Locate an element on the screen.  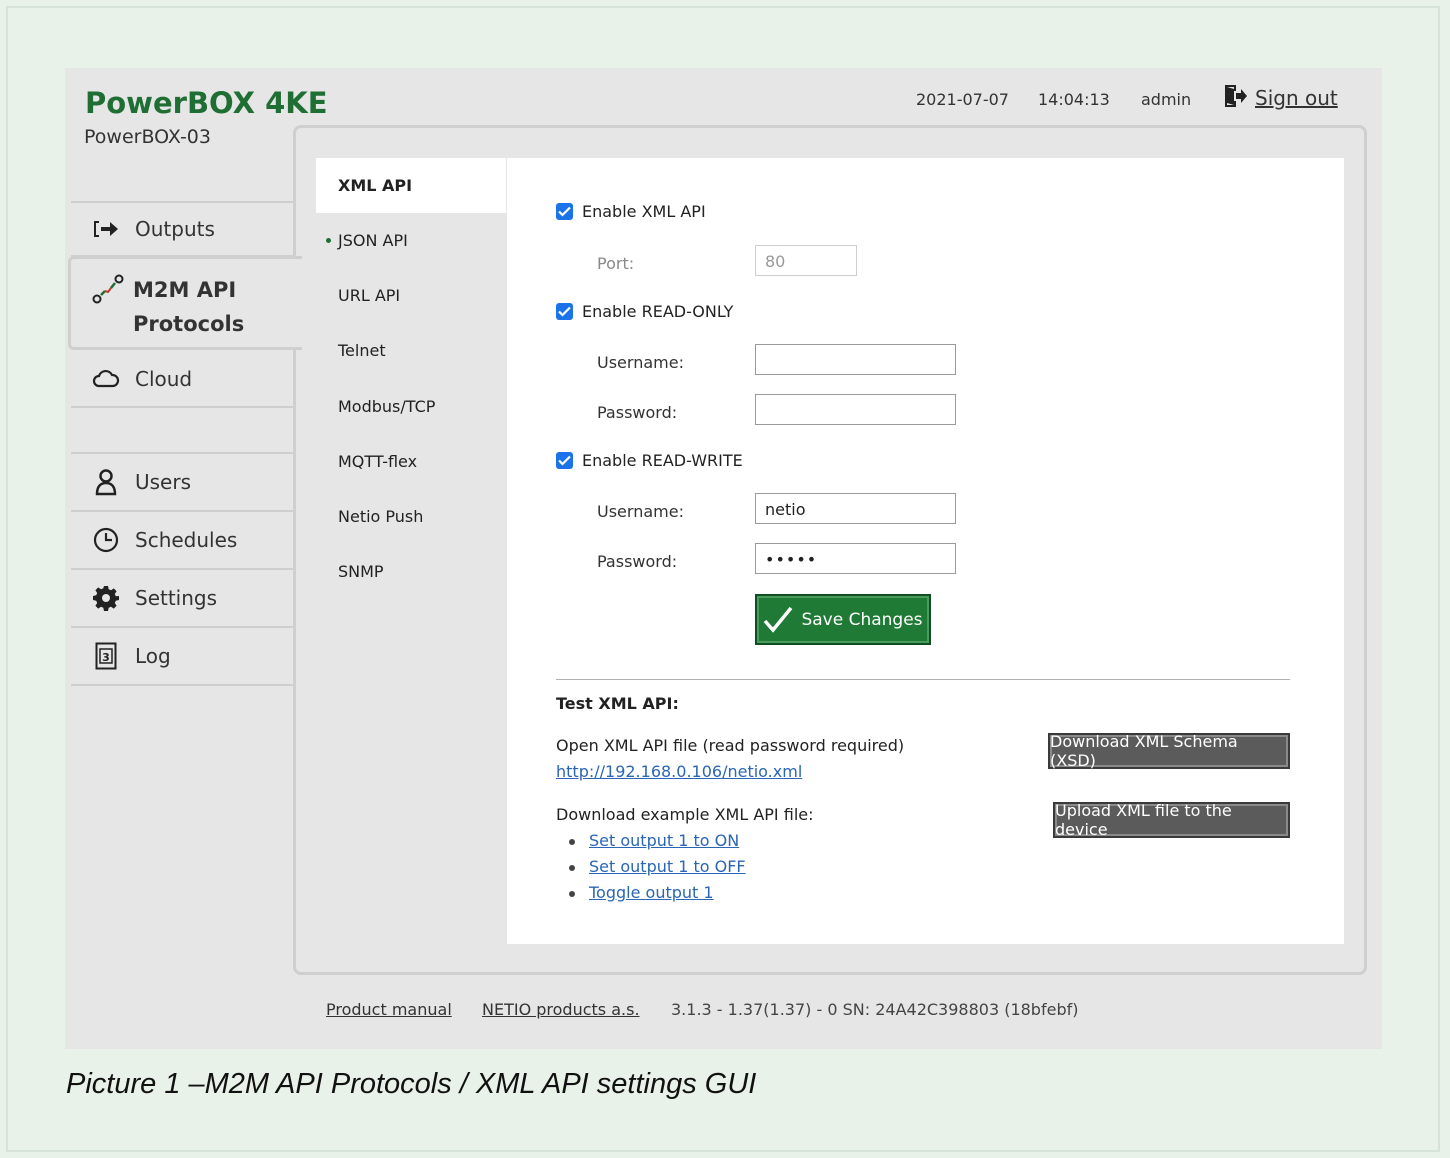
clock-icon is located at coordinates (106, 540).